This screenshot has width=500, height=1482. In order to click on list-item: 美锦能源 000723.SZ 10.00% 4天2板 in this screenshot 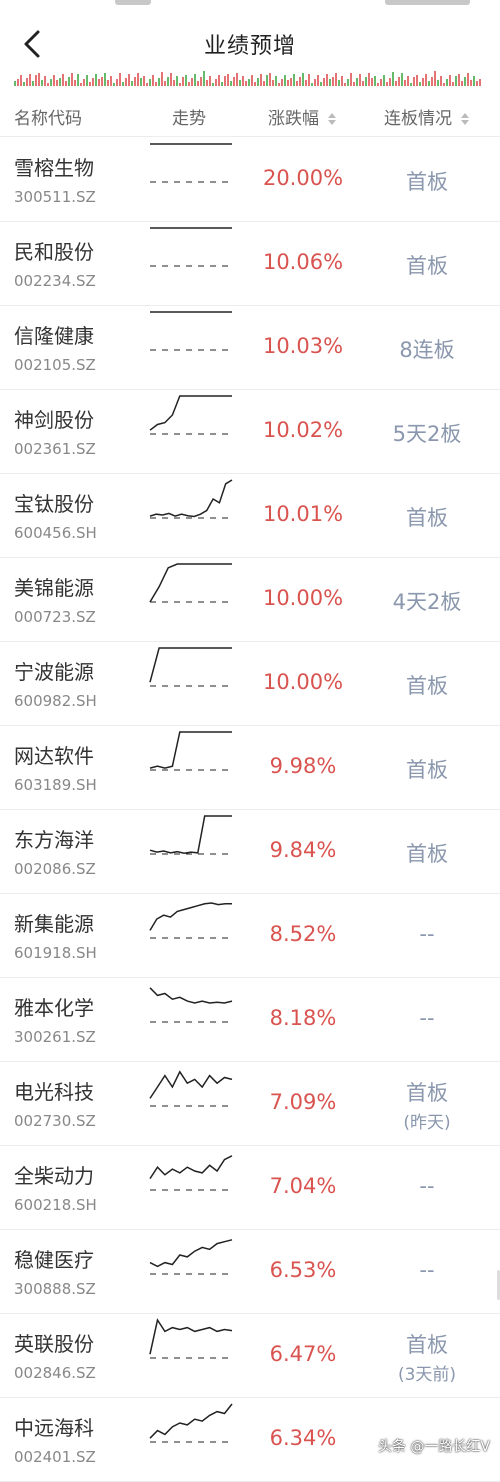, I will do `click(250, 600)`.